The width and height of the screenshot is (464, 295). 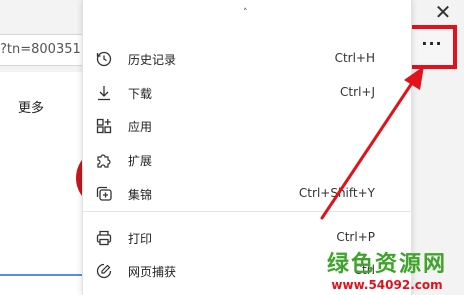 What do you see at coordinates (354, 58) in the screenshot?
I see `menu-item-shortcut: Ctrl+H` at bounding box center [354, 58].